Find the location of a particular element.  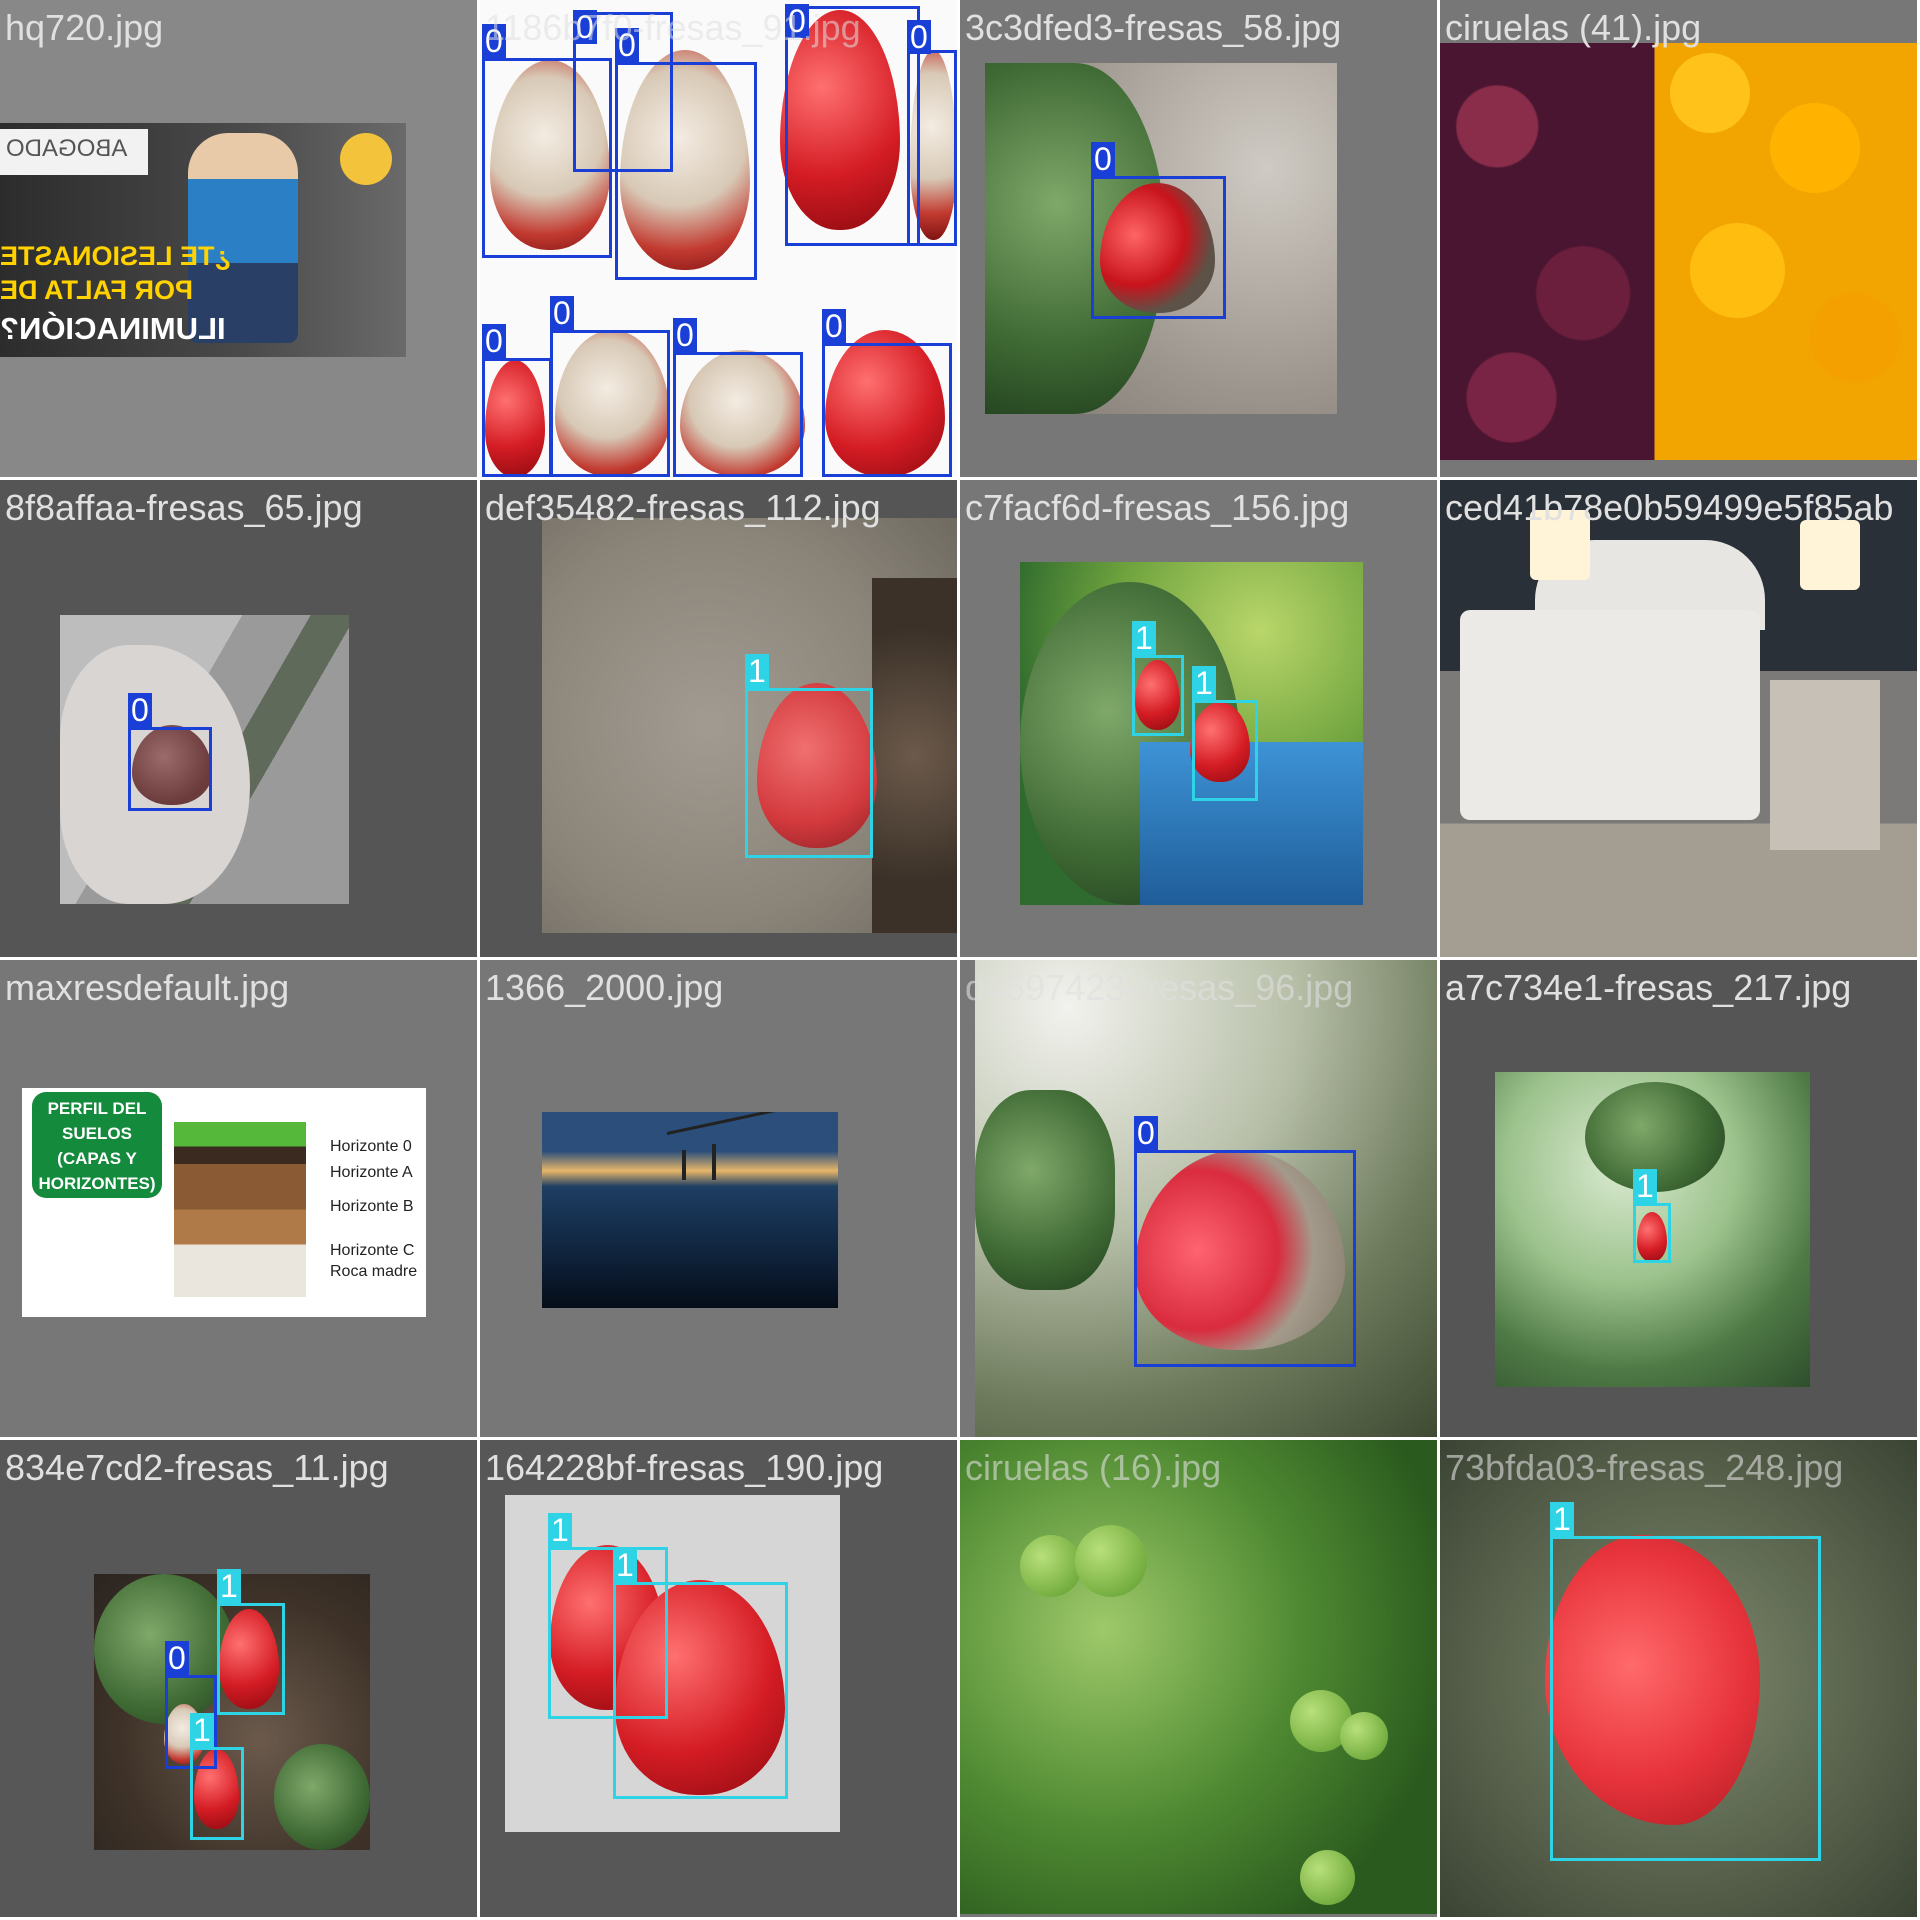

soil-block is located at coordinates (240, 1209).